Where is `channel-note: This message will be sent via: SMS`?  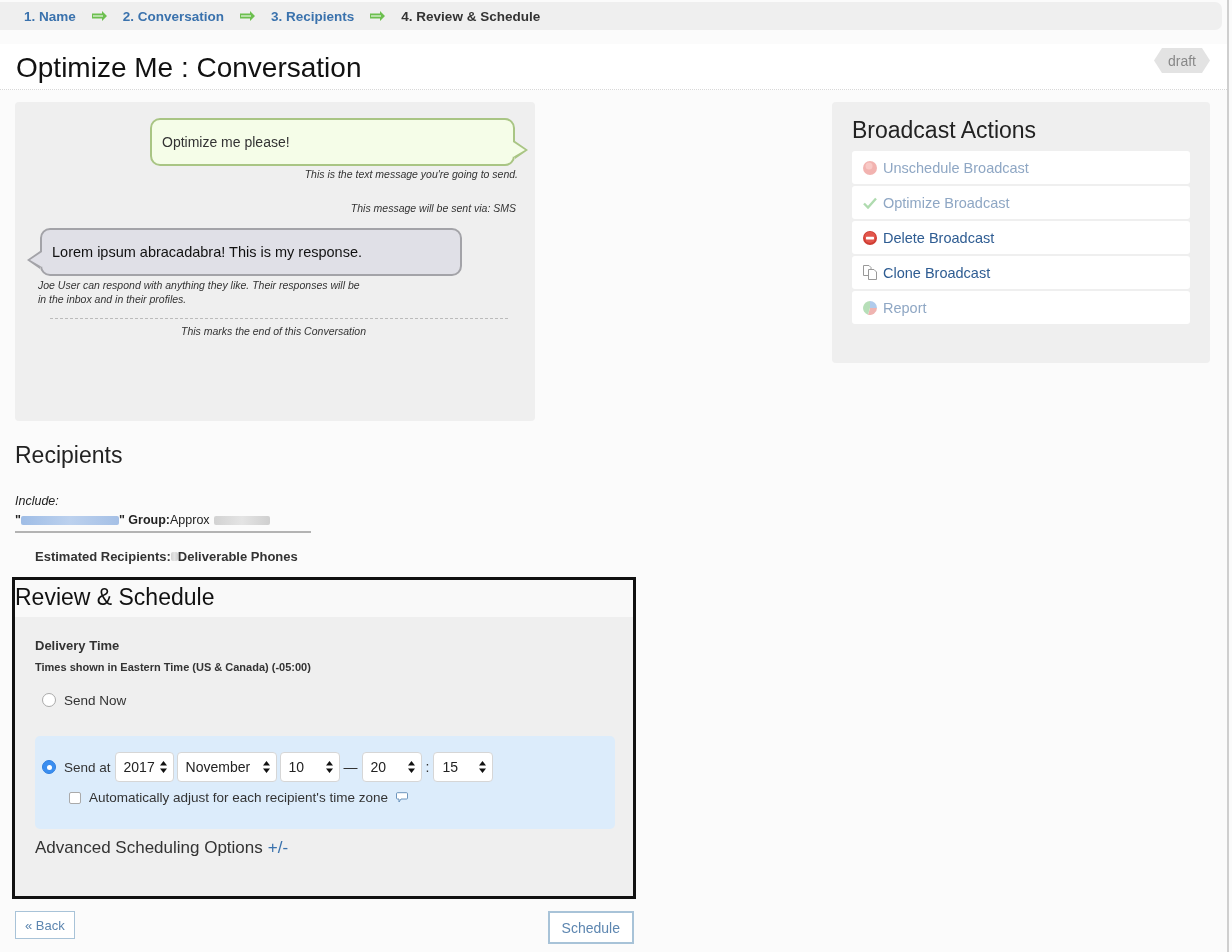 channel-note: This message will be sent via: SMS is located at coordinates (433, 208).